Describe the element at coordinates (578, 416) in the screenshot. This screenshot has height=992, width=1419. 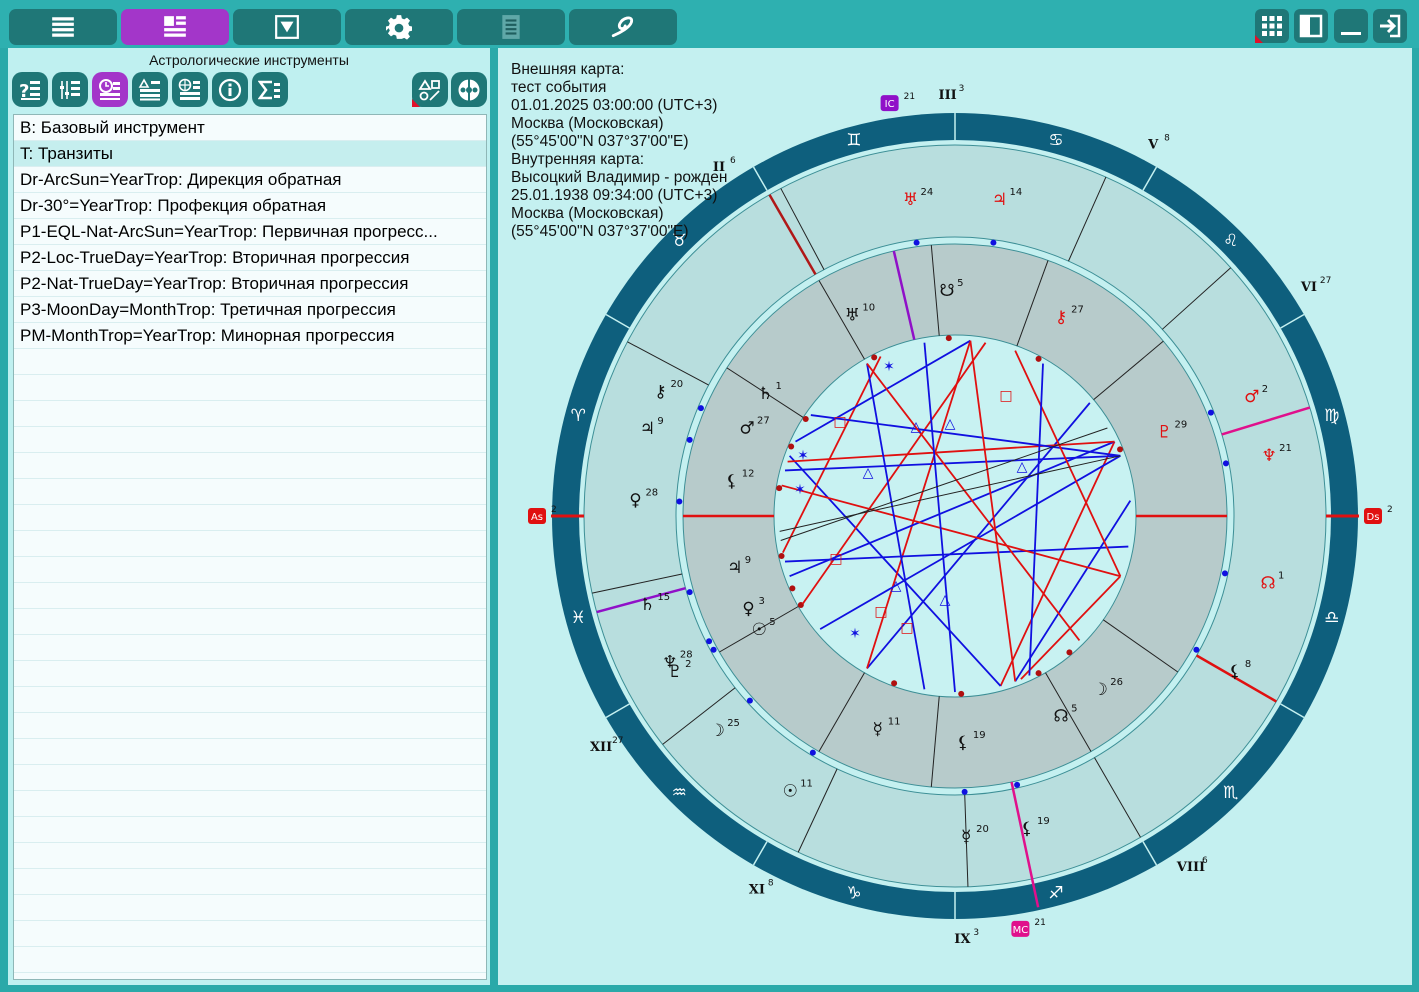
I see `aries-glyph: ♈` at that location.